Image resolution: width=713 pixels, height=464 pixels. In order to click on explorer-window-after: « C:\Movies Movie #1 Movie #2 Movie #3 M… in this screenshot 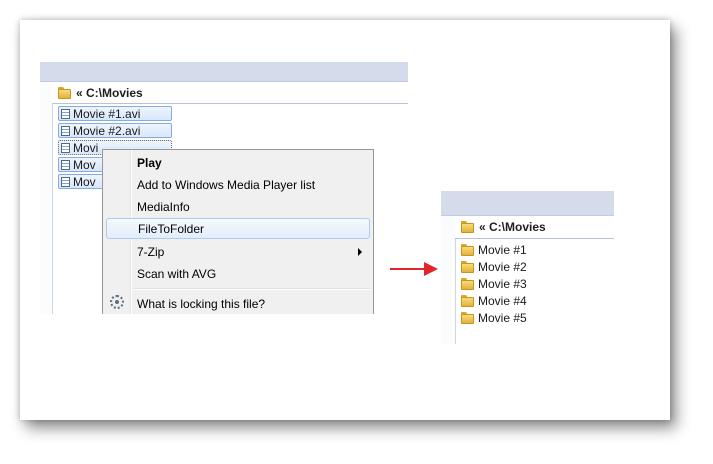, I will do `click(527, 267)`.